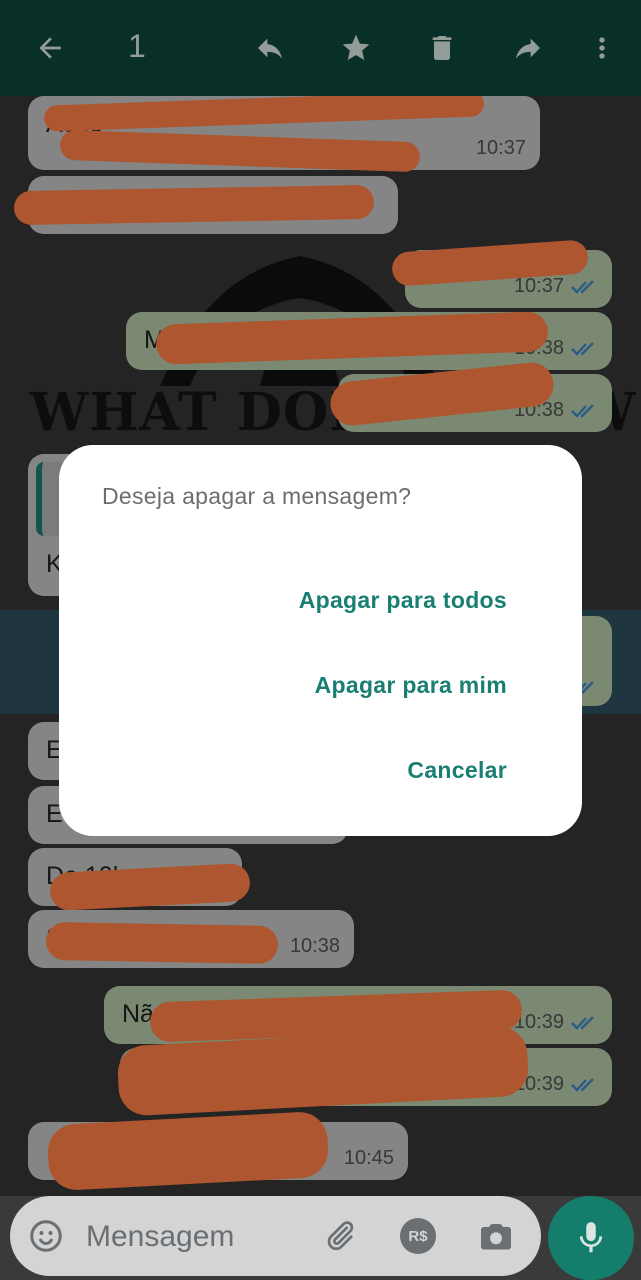 The width and height of the screenshot is (641, 1280). Describe the element at coordinates (160, 1236) in the screenshot. I see `message-placeholder: Mensagem` at that location.